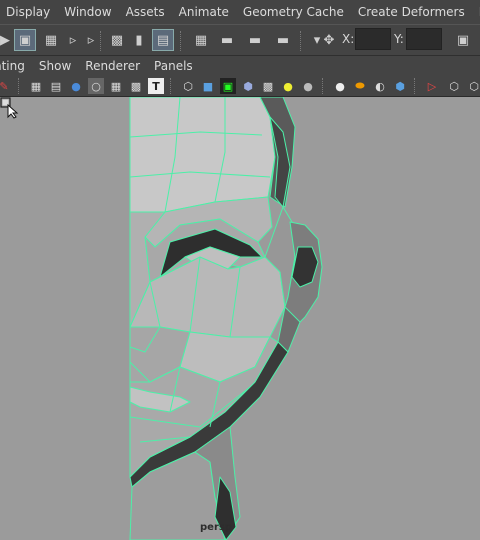  What do you see at coordinates (156, 86) in the screenshot?
I see `safe-title-icon: T` at bounding box center [156, 86].